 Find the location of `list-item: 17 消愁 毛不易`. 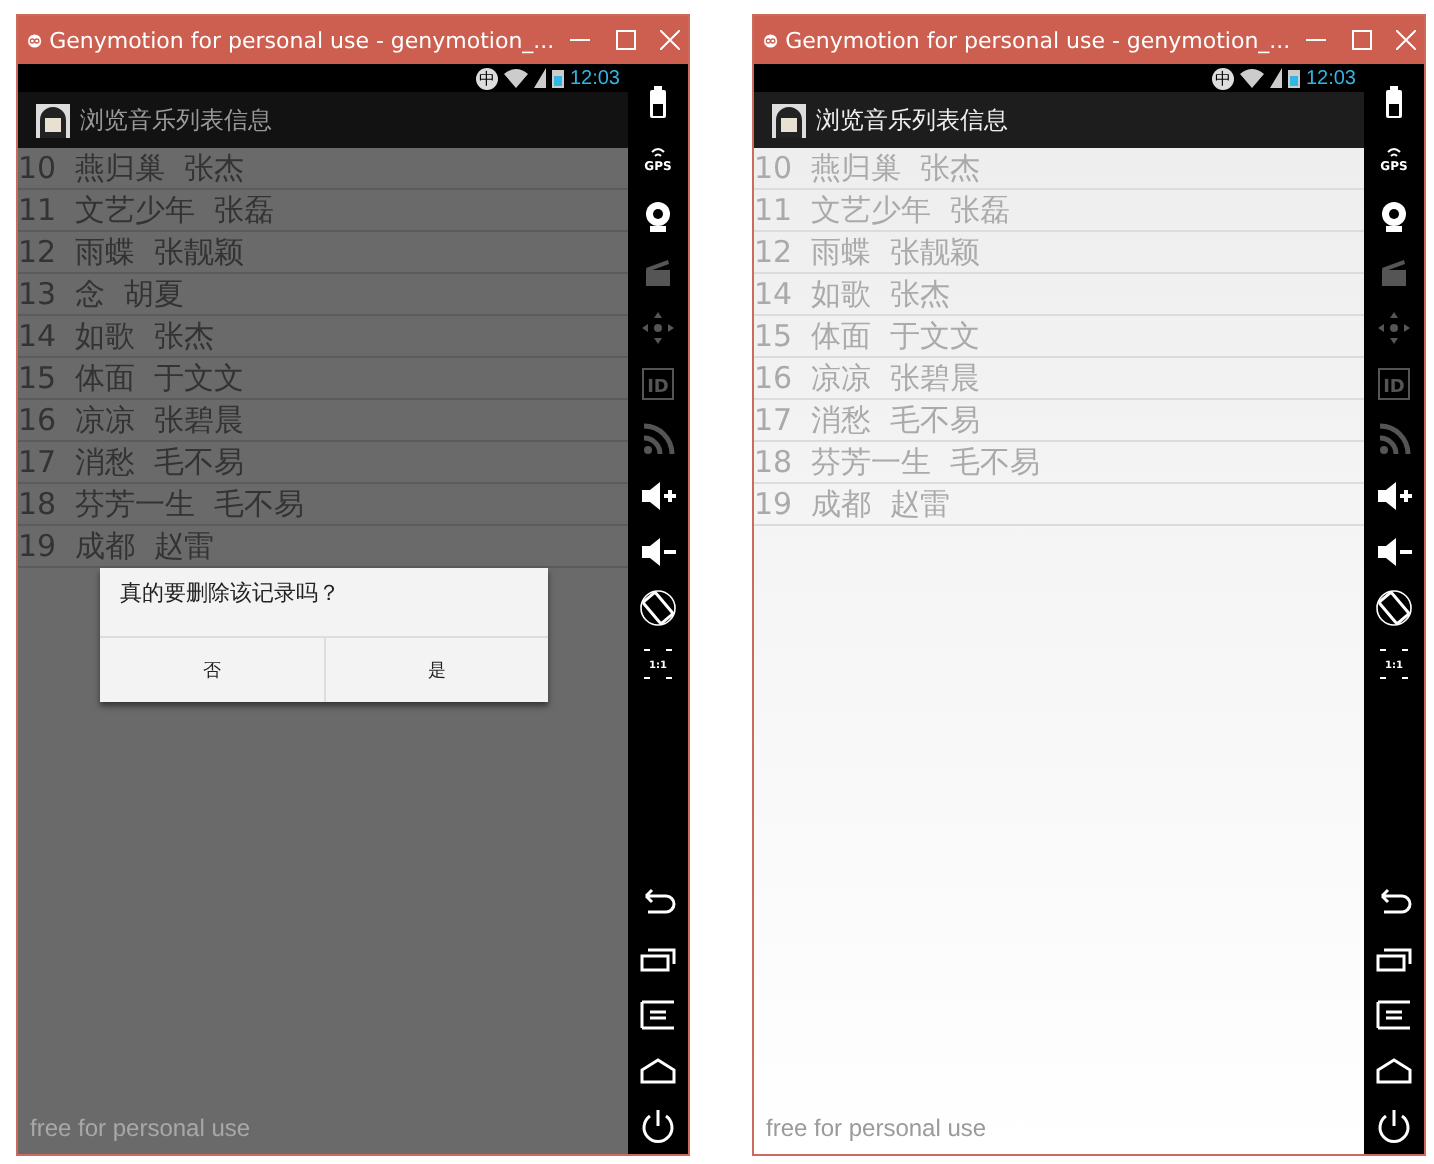

list-item: 17 消愁 毛不易 is located at coordinates (1059, 421).